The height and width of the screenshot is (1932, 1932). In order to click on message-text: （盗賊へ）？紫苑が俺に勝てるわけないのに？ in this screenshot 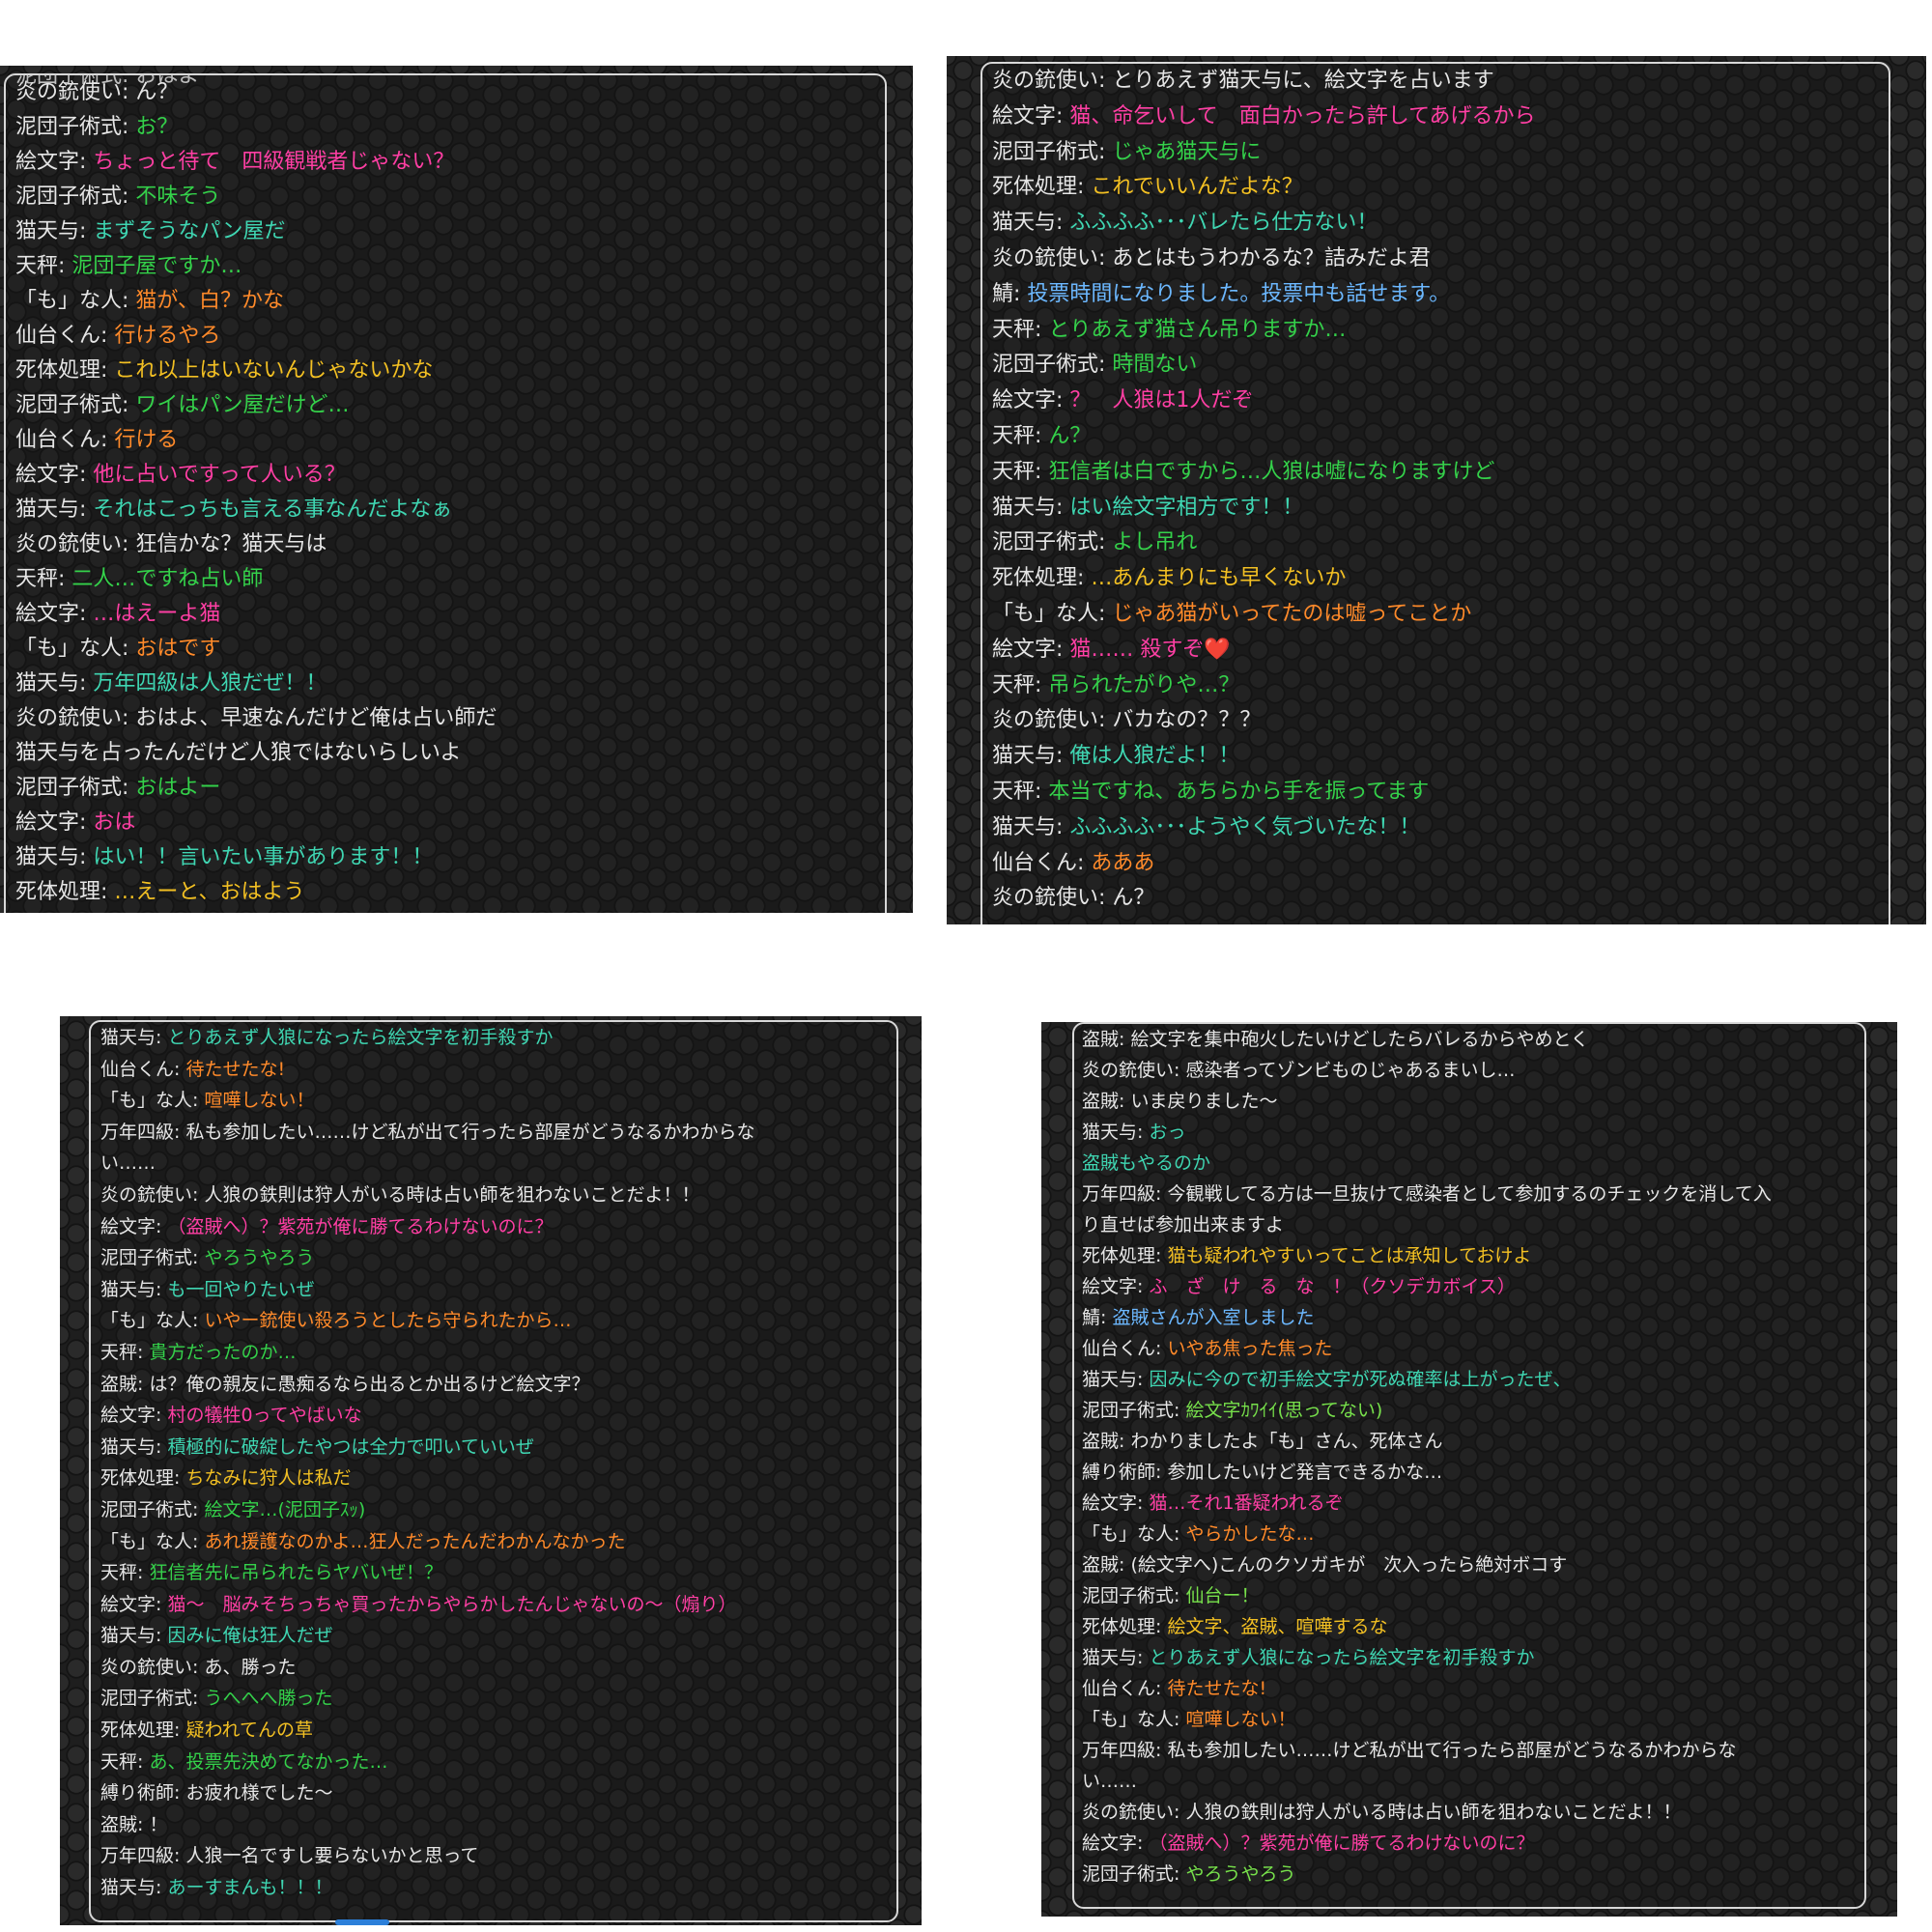, I will do `click(360, 1226)`.